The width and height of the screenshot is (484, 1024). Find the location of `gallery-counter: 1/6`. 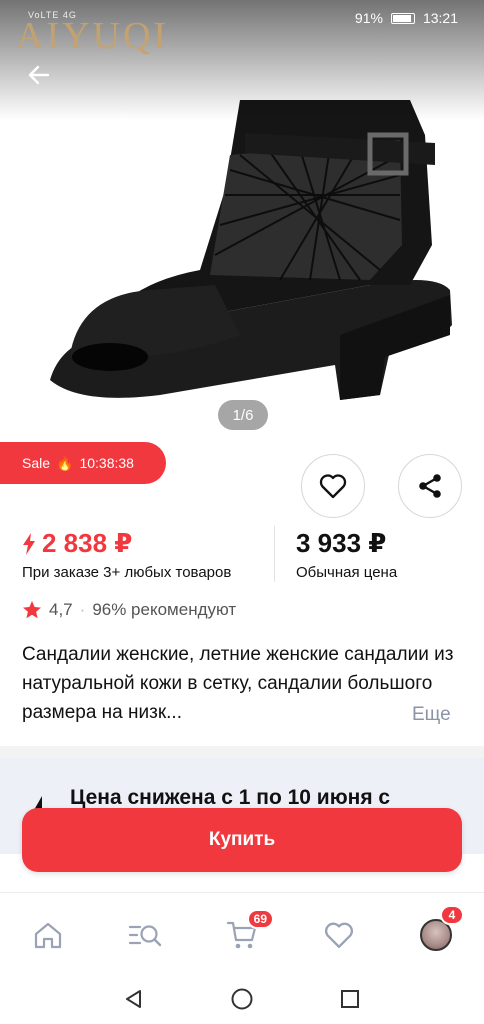

gallery-counter: 1/6 is located at coordinates (243, 415).